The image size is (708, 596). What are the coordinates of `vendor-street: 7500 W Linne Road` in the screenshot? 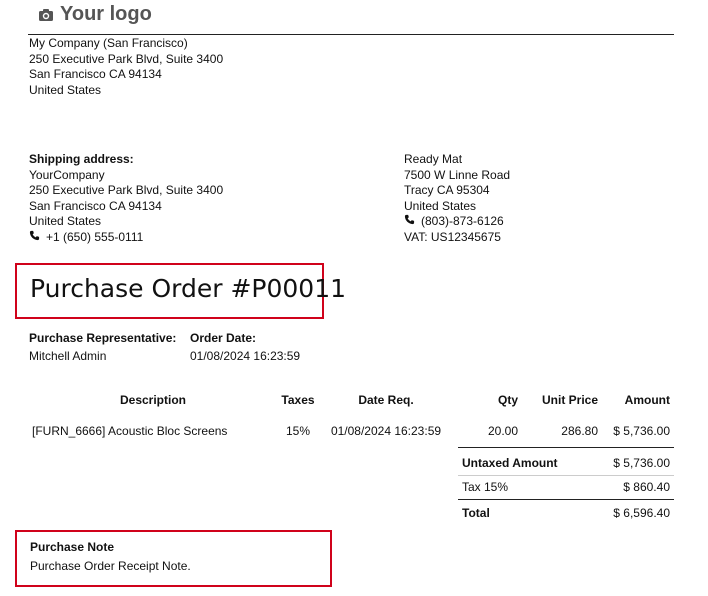 It's located at (457, 174).